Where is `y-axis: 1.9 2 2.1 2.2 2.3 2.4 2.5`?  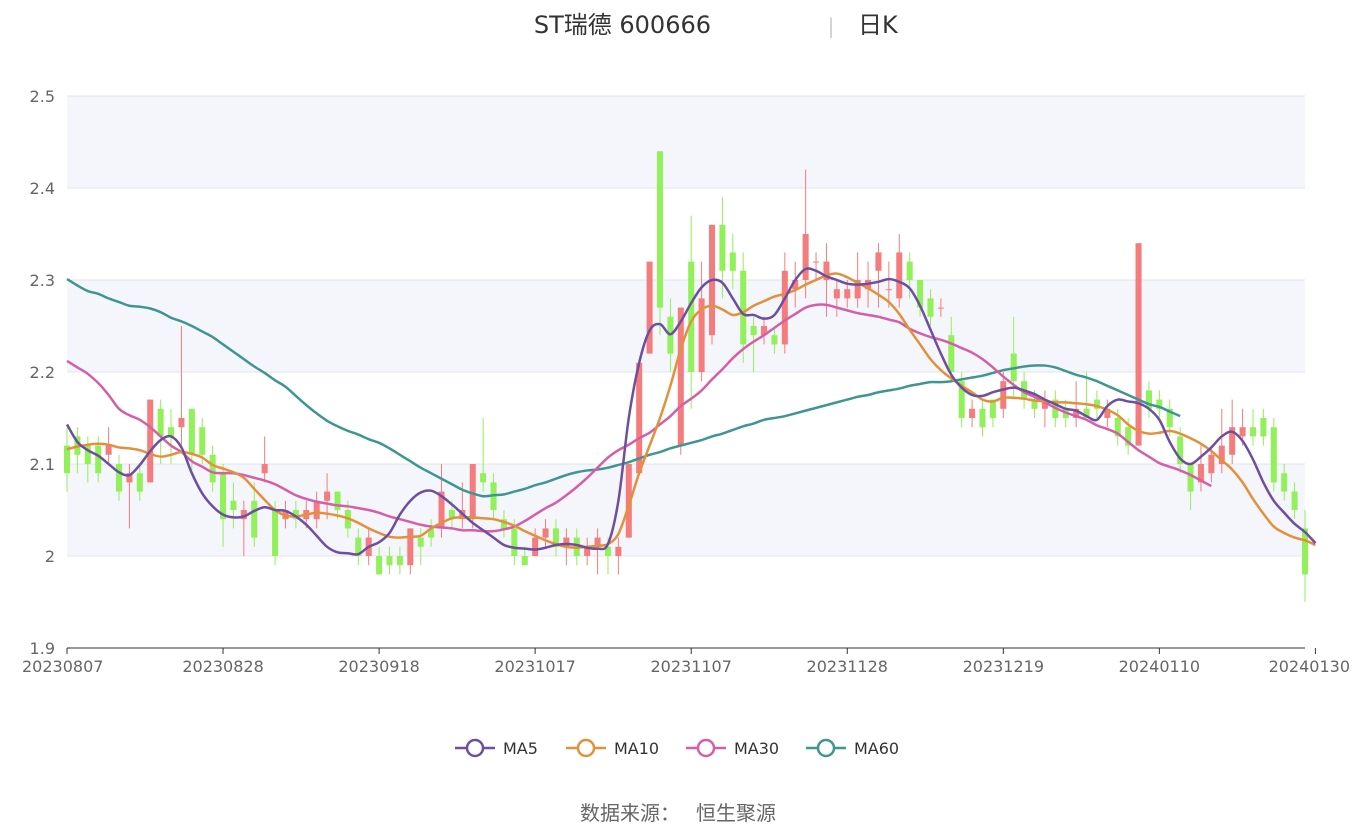
y-axis: 1.9 2 2.1 2.2 2.3 2.4 2.5 is located at coordinates (42, 372).